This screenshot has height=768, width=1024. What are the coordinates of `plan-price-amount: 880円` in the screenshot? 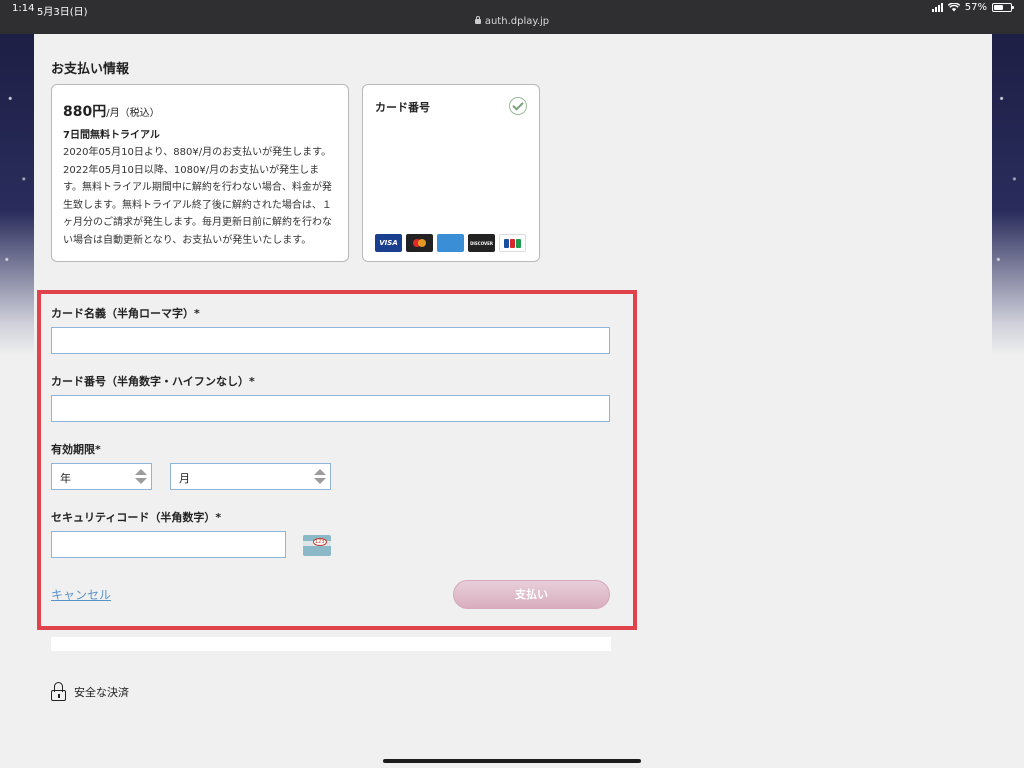 It's located at (85, 112).